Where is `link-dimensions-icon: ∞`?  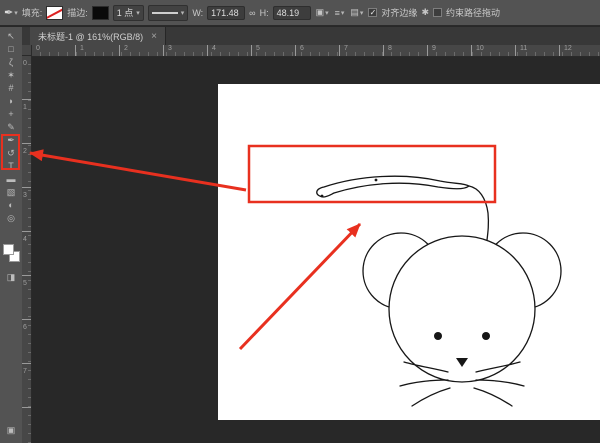
link-dimensions-icon: ∞ is located at coordinates (252, 13).